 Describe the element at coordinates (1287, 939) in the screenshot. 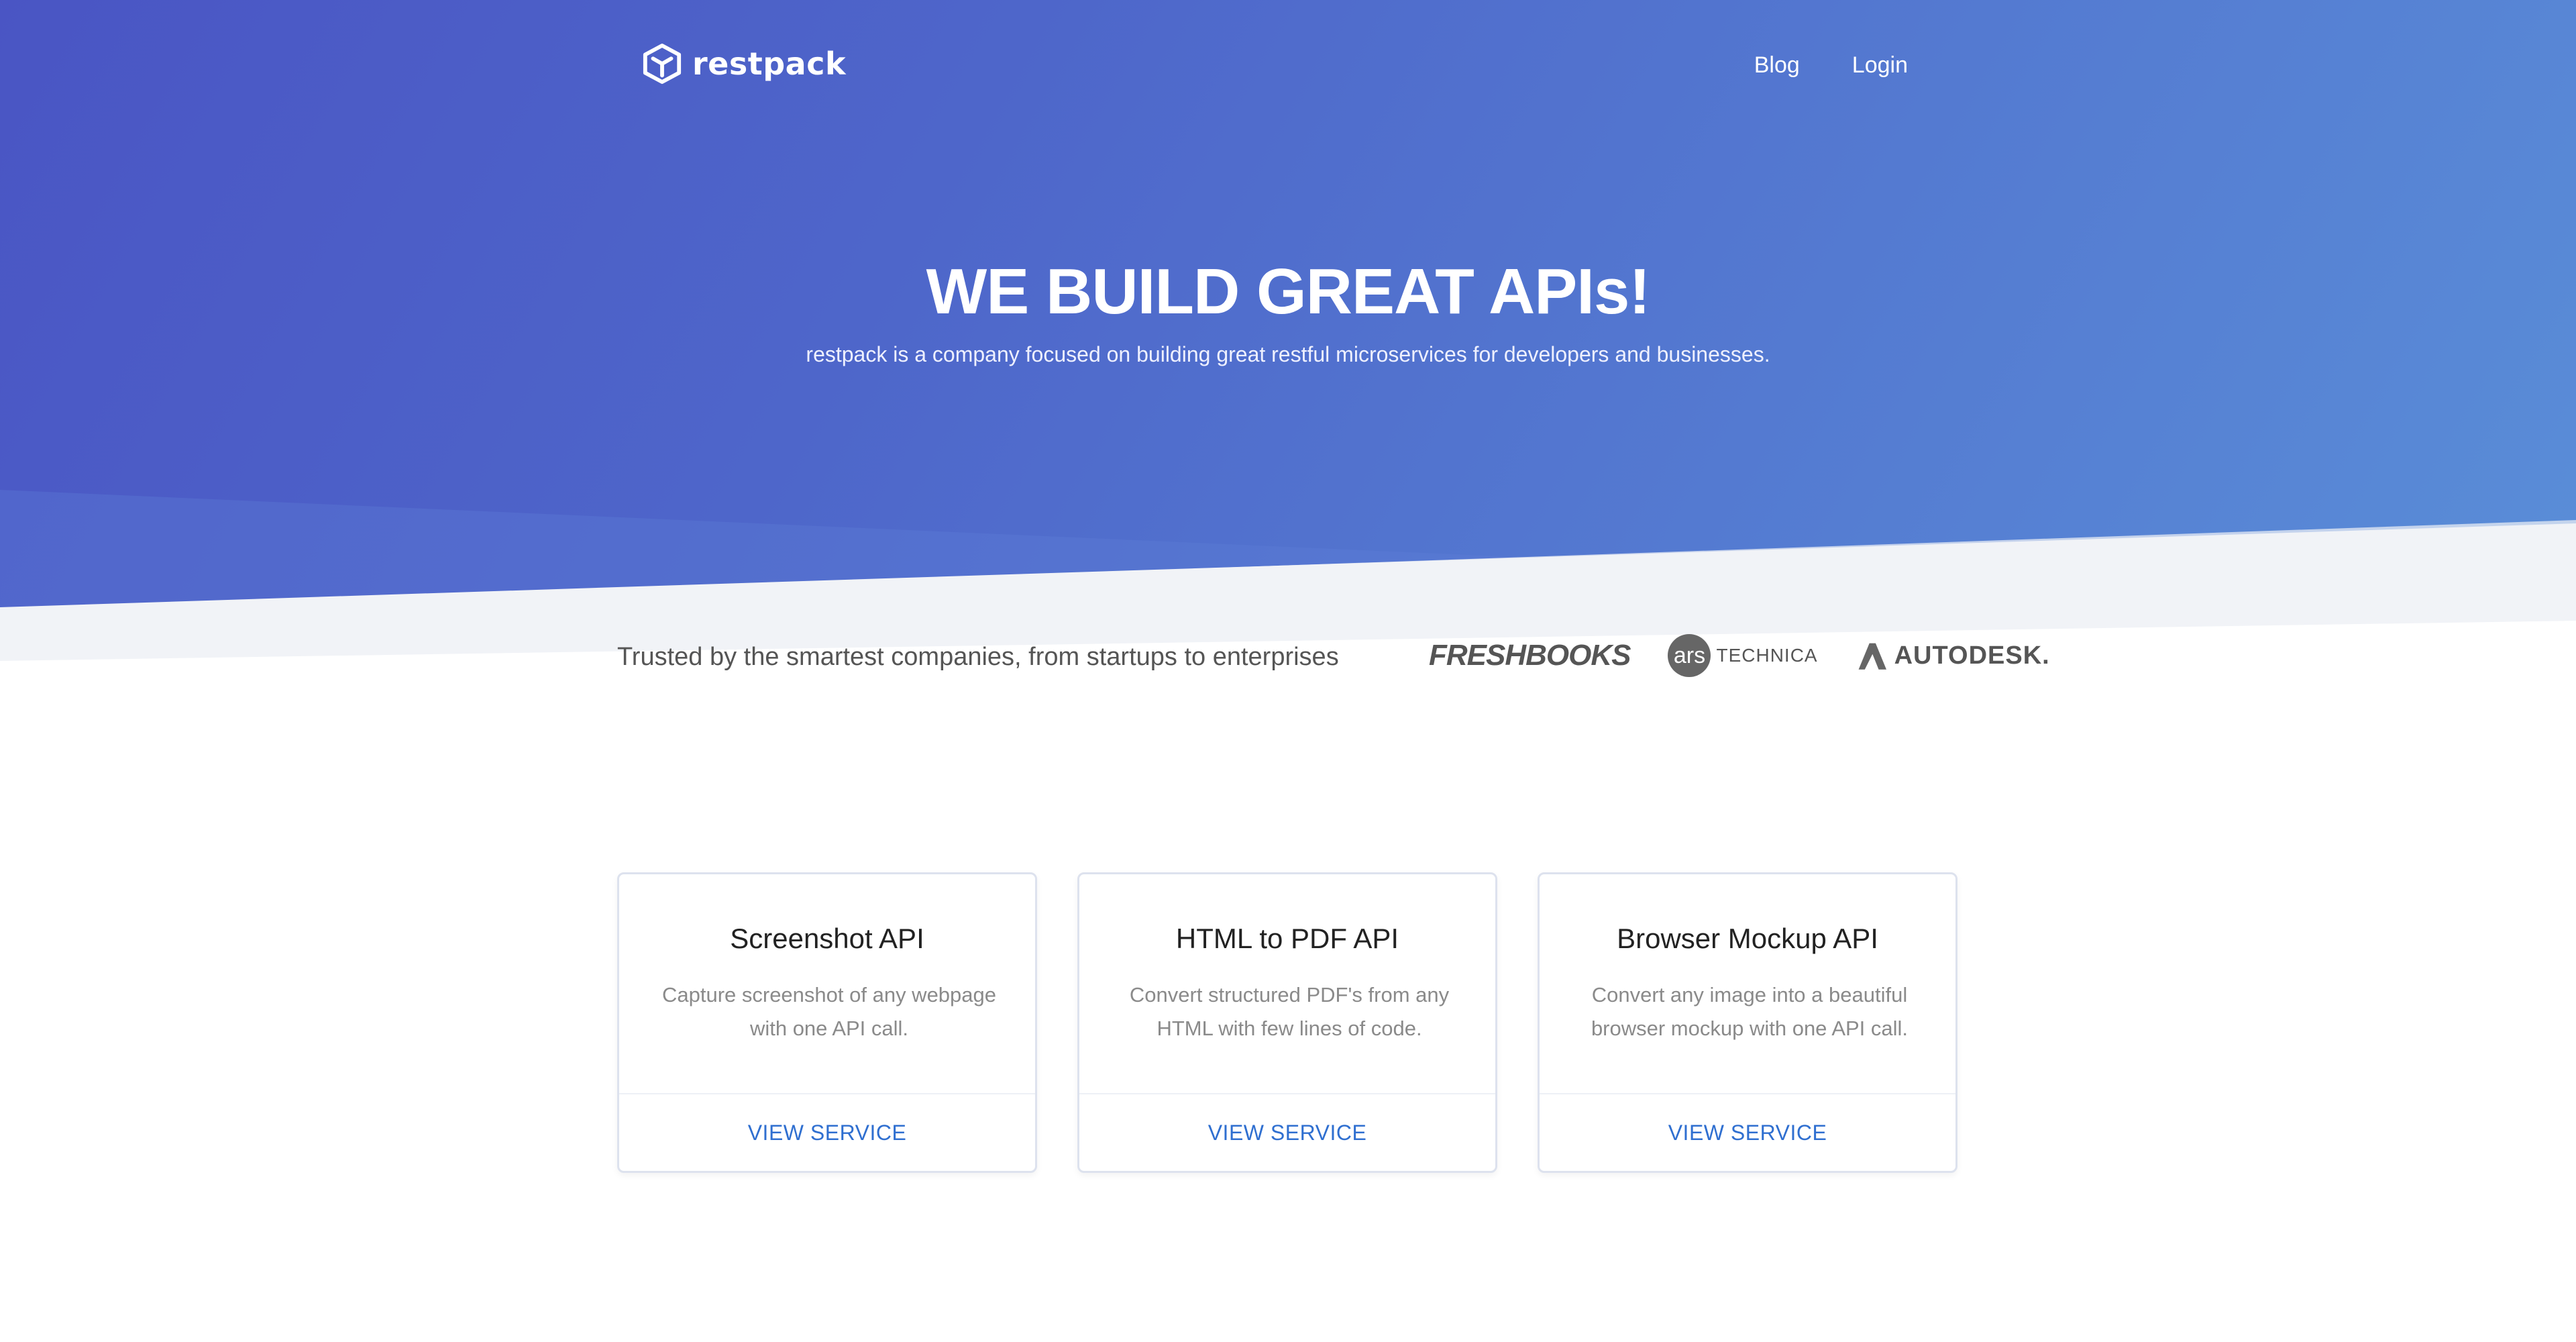

I see `card-title: HTML to PDF API` at that location.